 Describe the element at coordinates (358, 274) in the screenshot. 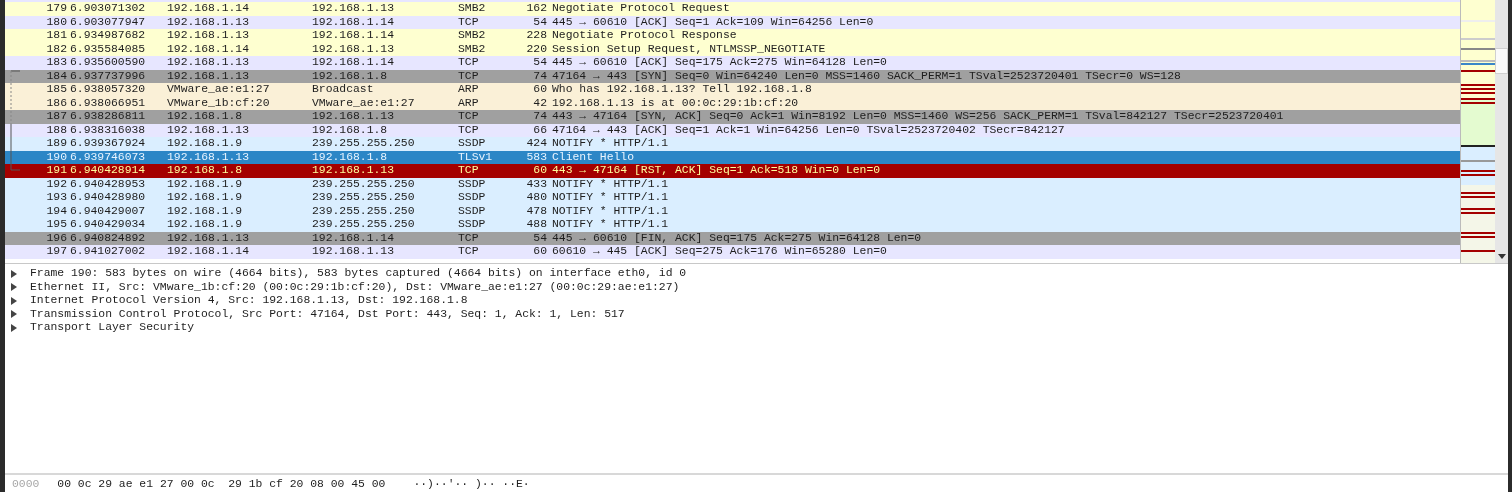

I see `detail-text: Frame 190: 583 bytes on wire (4664 bits), 583 bytes captured (4664 bits) on interface eth0, id 0` at that location.